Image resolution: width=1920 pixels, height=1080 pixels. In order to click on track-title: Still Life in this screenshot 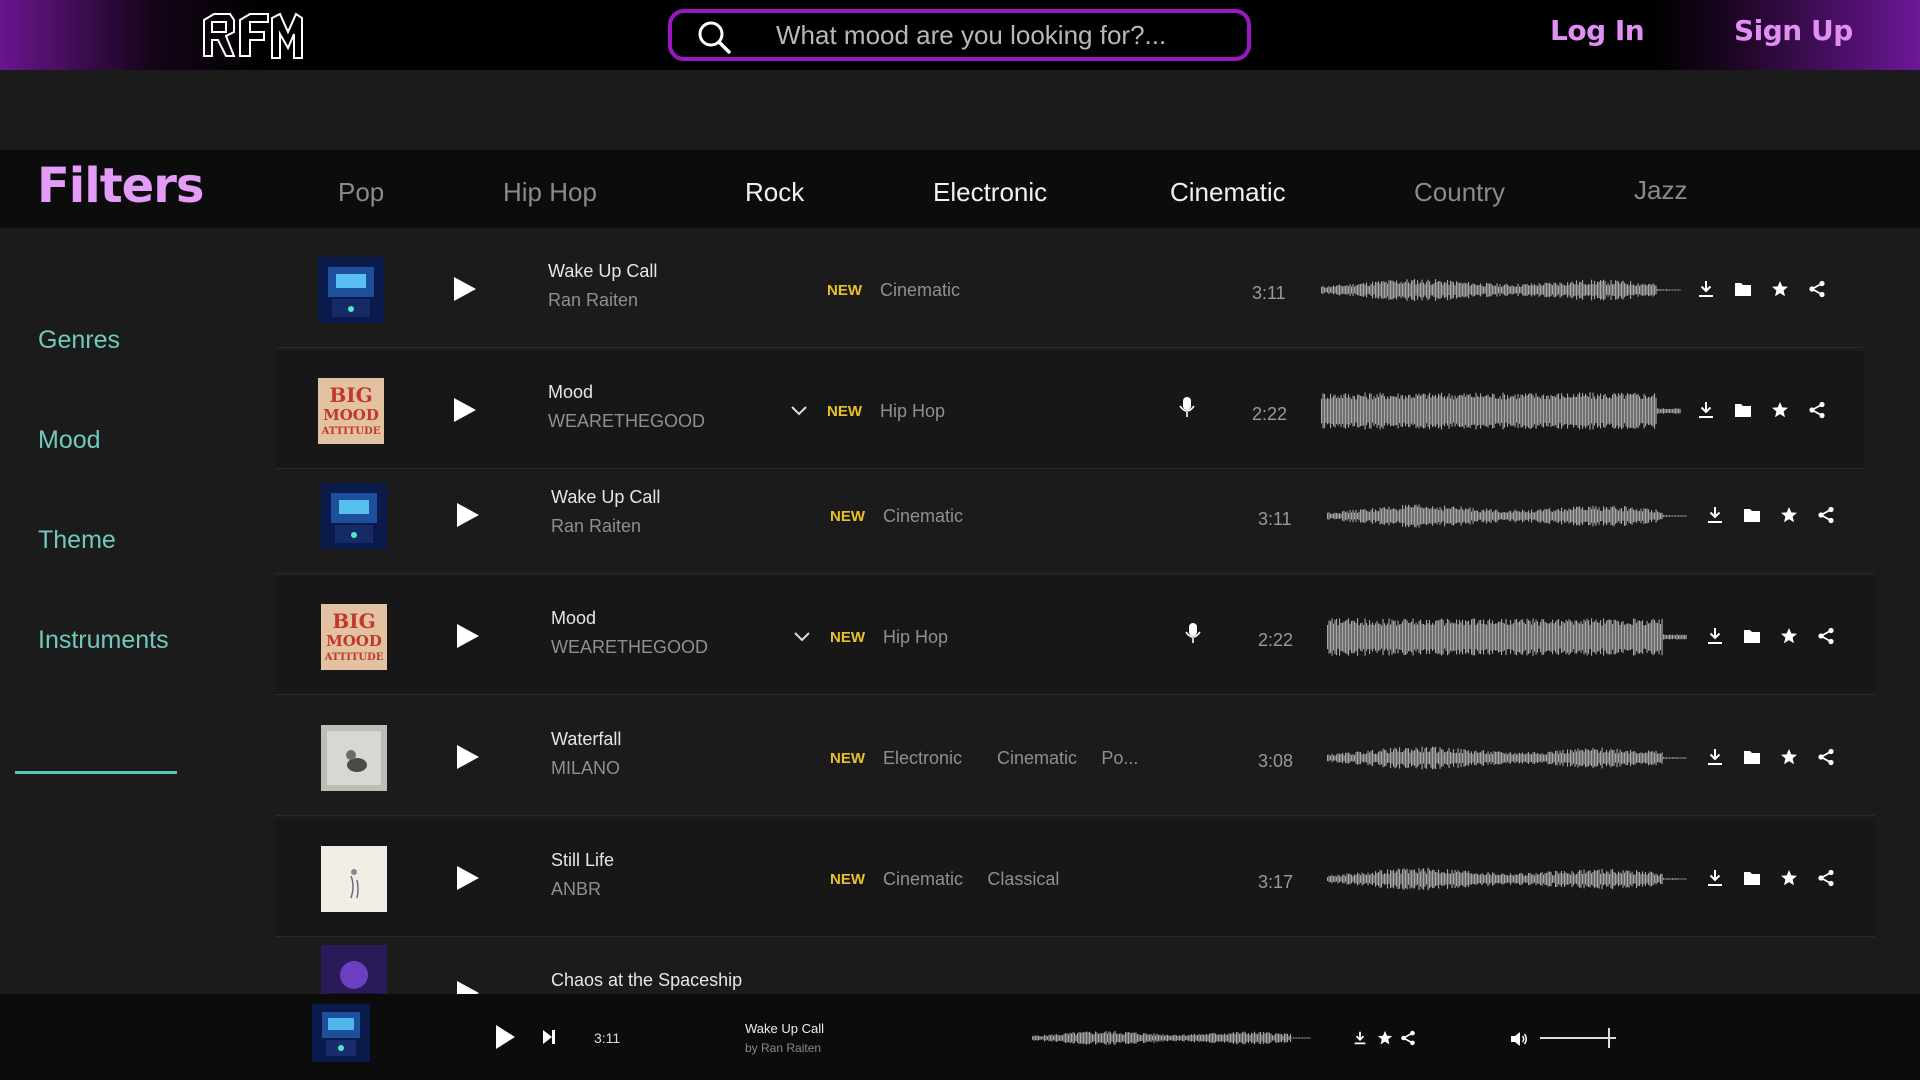, I will do `click(582, 860)`.